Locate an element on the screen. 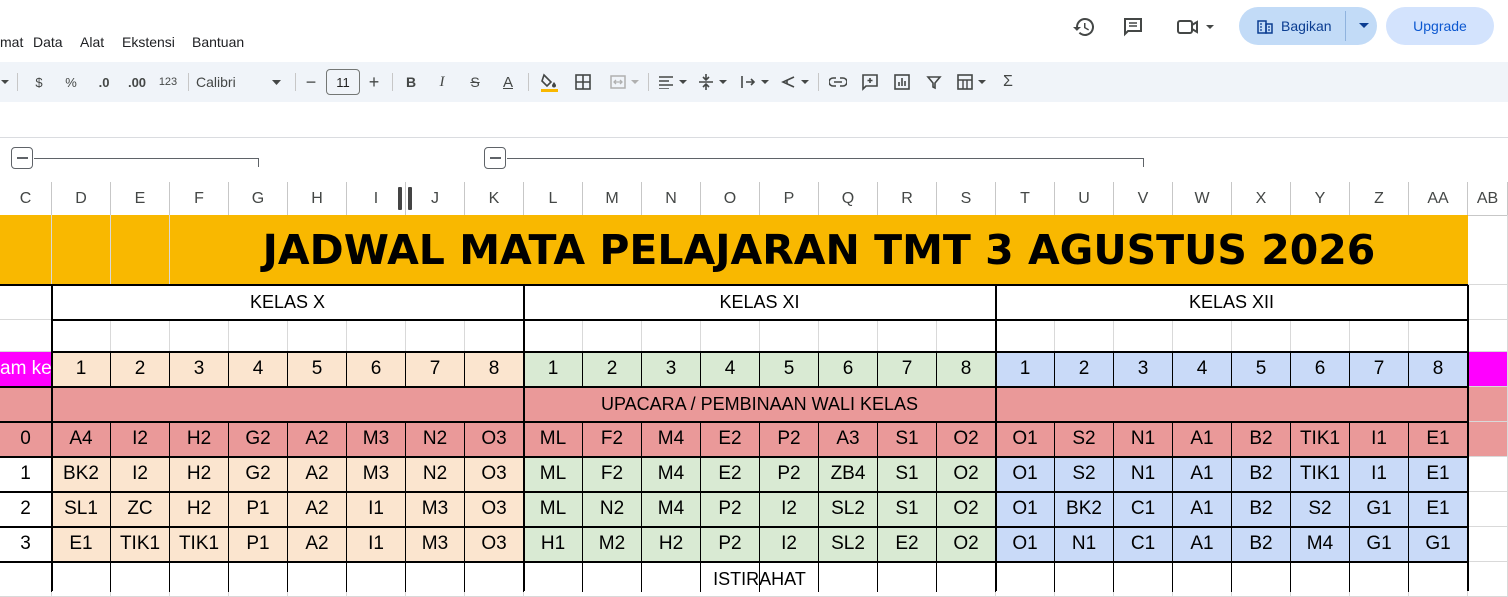 Image resolution: width=1508 pixels, height=597 pixels. schedule-cell: I1 is located at coordinates (1379, 439).